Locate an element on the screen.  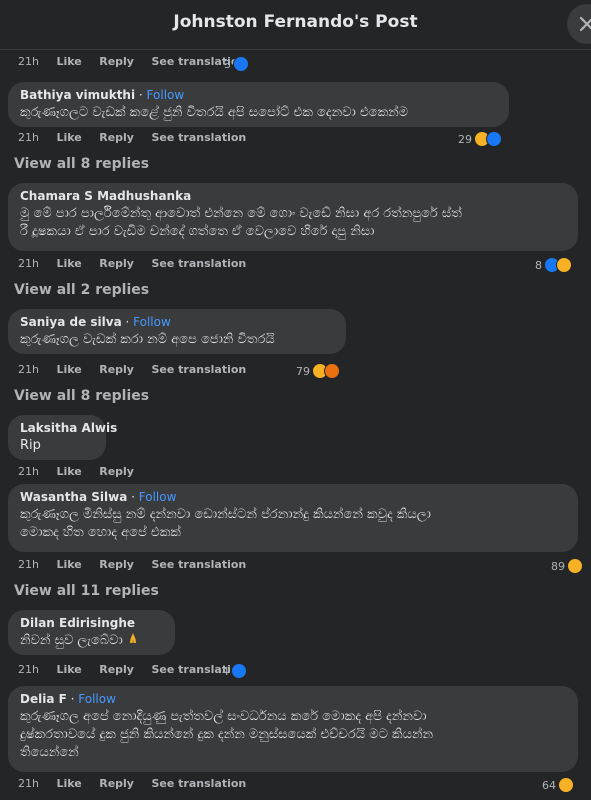
reaction-count: 4 is located at coordinates (225, 671).